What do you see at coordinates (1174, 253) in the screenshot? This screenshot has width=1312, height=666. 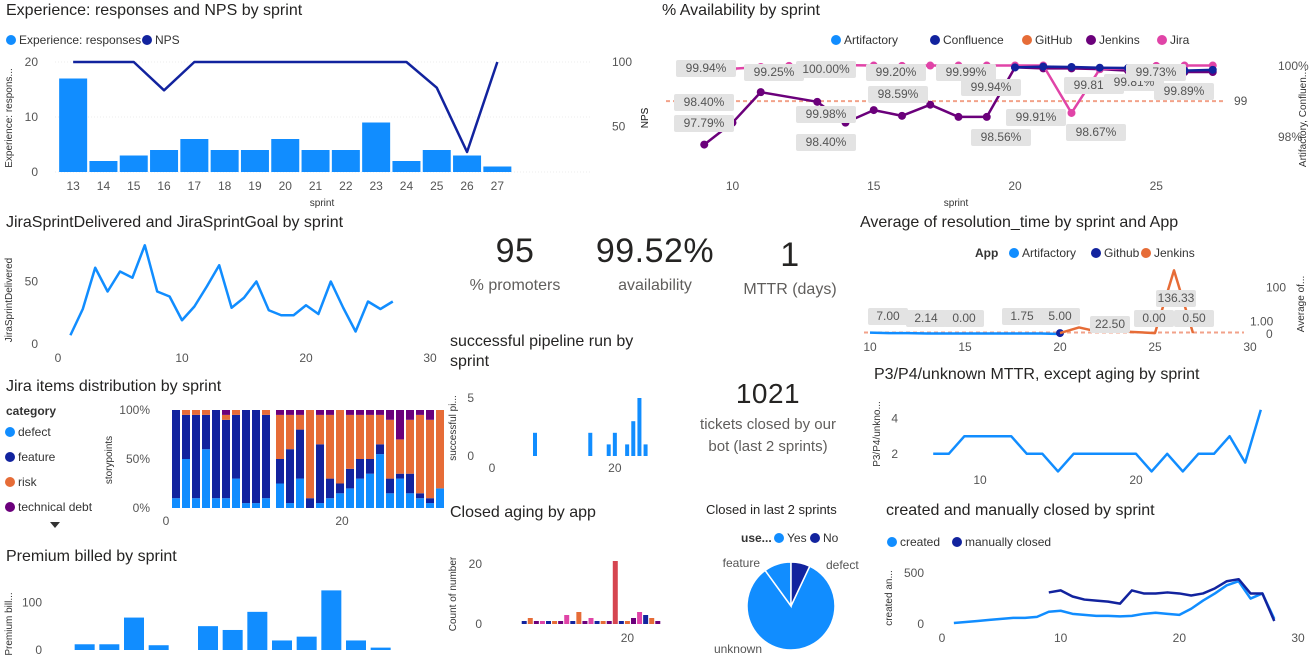 I see `resolution-legend-jenkins-label: Jenkins` at bounding box center [1174, 253].